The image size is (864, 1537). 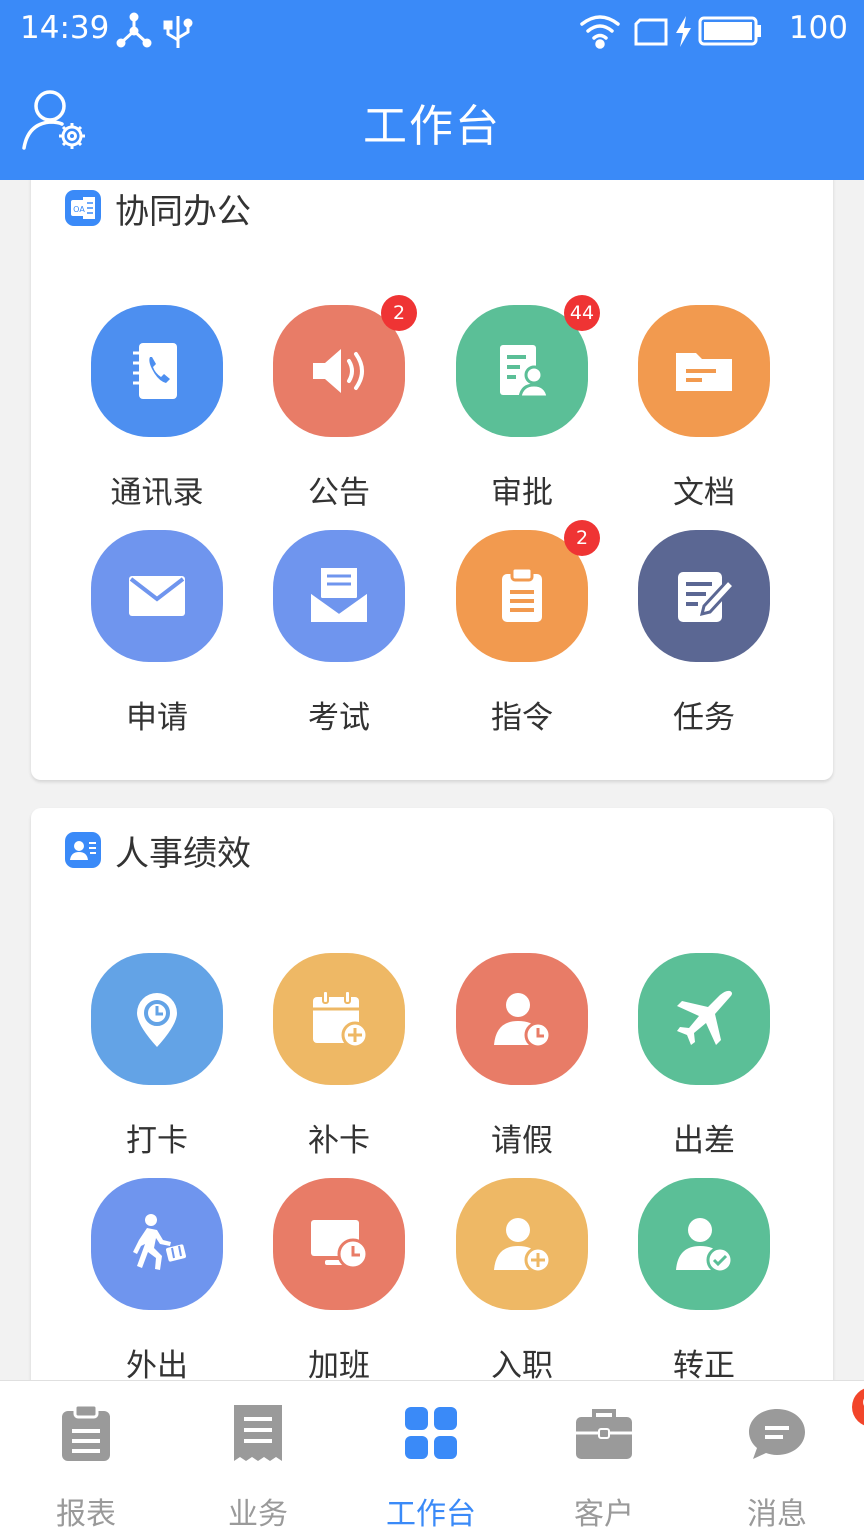 I want to click on tab-label: 消息, so click(x=777, y=1514).